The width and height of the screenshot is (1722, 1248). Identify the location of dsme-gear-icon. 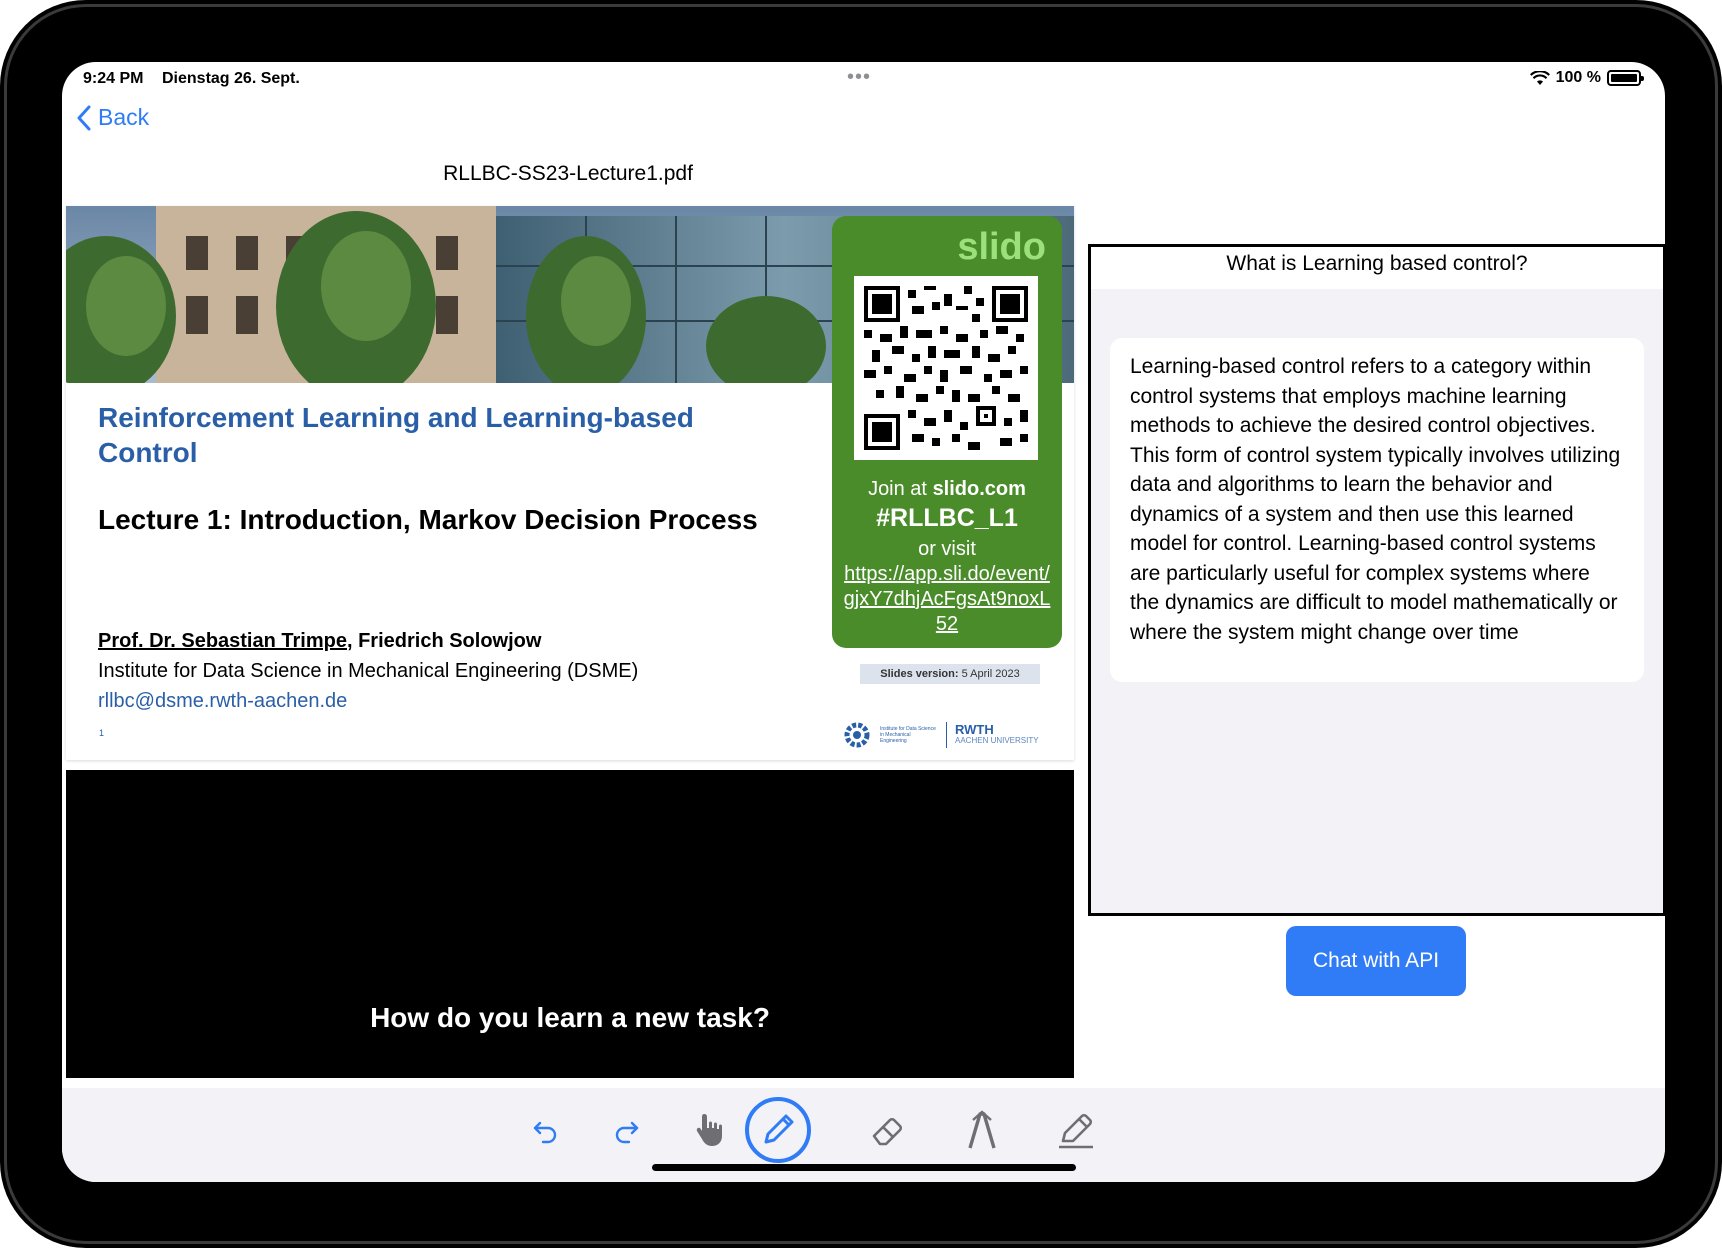
(857, 735).